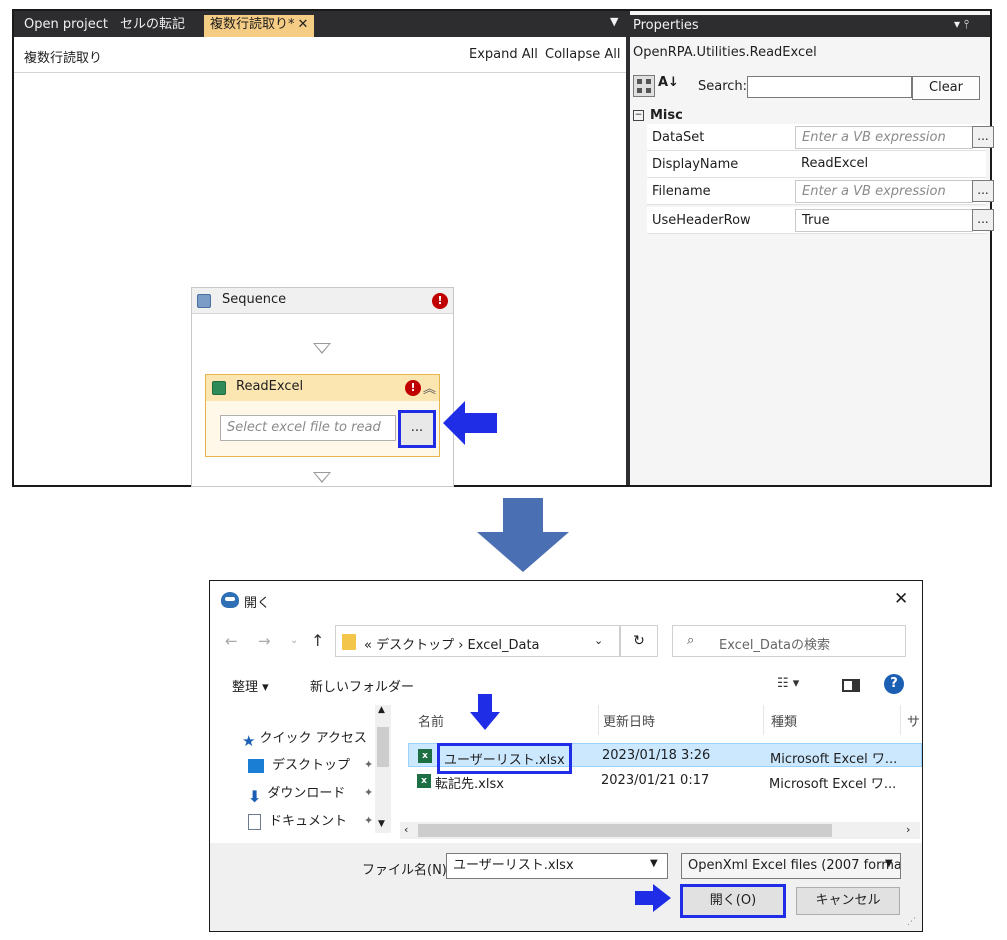 The height and width of the screenshot is (940, 1007). Describe the element at coordinates (884, 164) in the screenshot. I see `property-value-input: ReadExcel` at that location.